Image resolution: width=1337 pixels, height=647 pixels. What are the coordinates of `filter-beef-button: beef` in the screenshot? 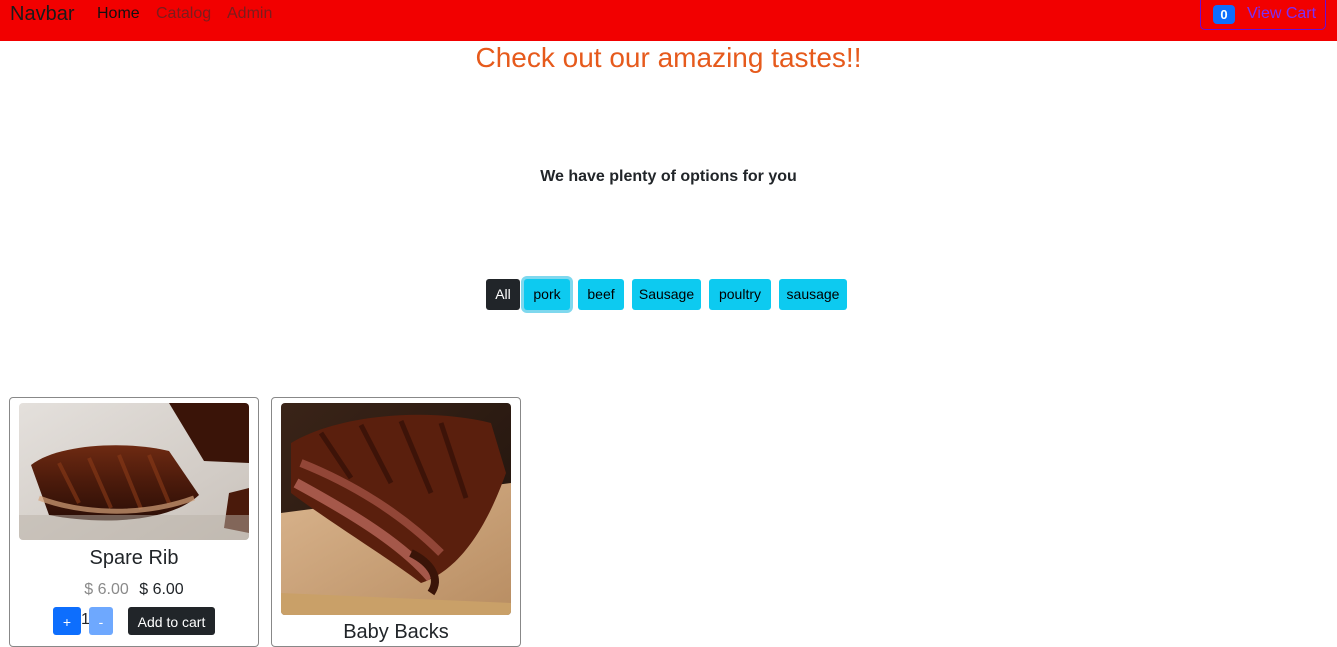 It's located at (601, 294).